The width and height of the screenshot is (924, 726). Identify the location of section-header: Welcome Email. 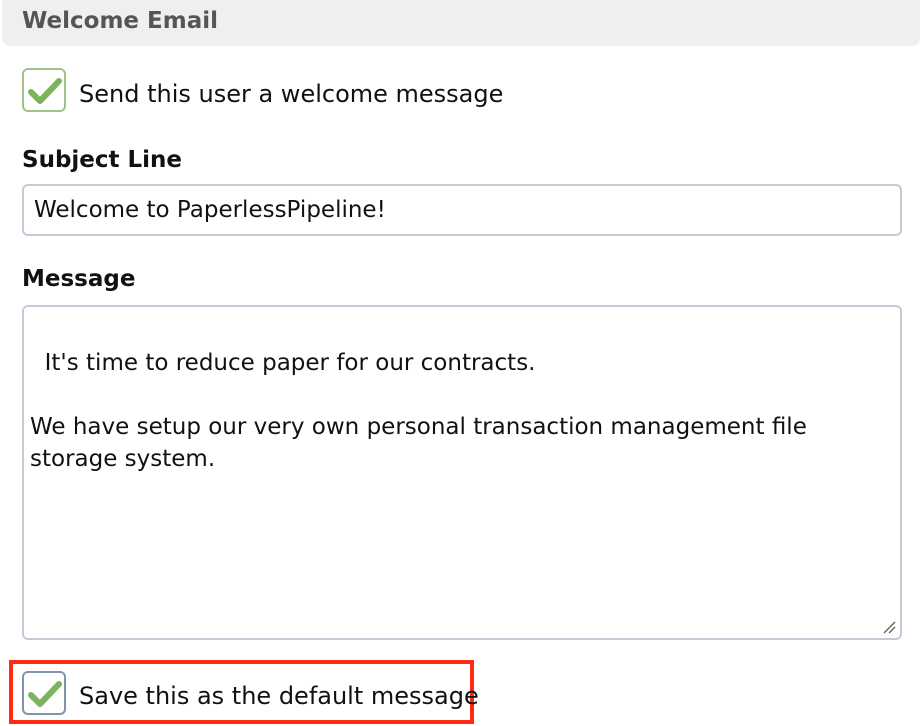
(461, 23).